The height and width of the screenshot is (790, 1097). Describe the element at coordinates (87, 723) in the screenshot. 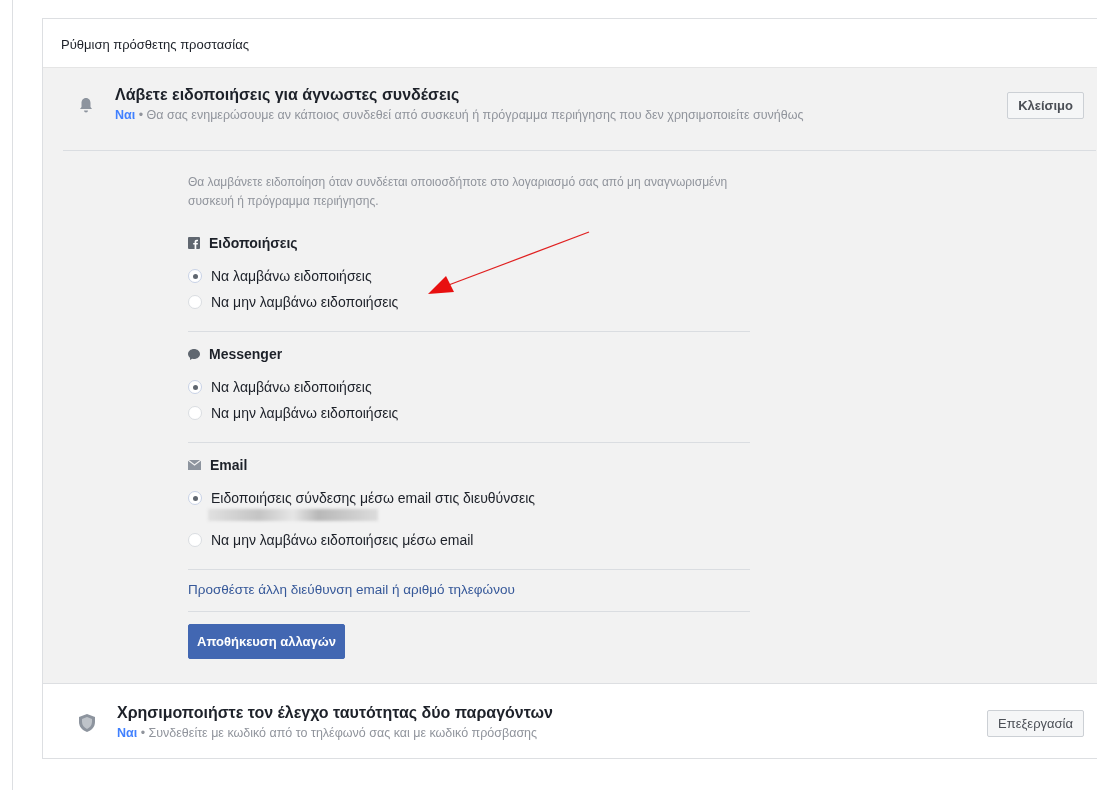

I see `shield-icon` at that location.